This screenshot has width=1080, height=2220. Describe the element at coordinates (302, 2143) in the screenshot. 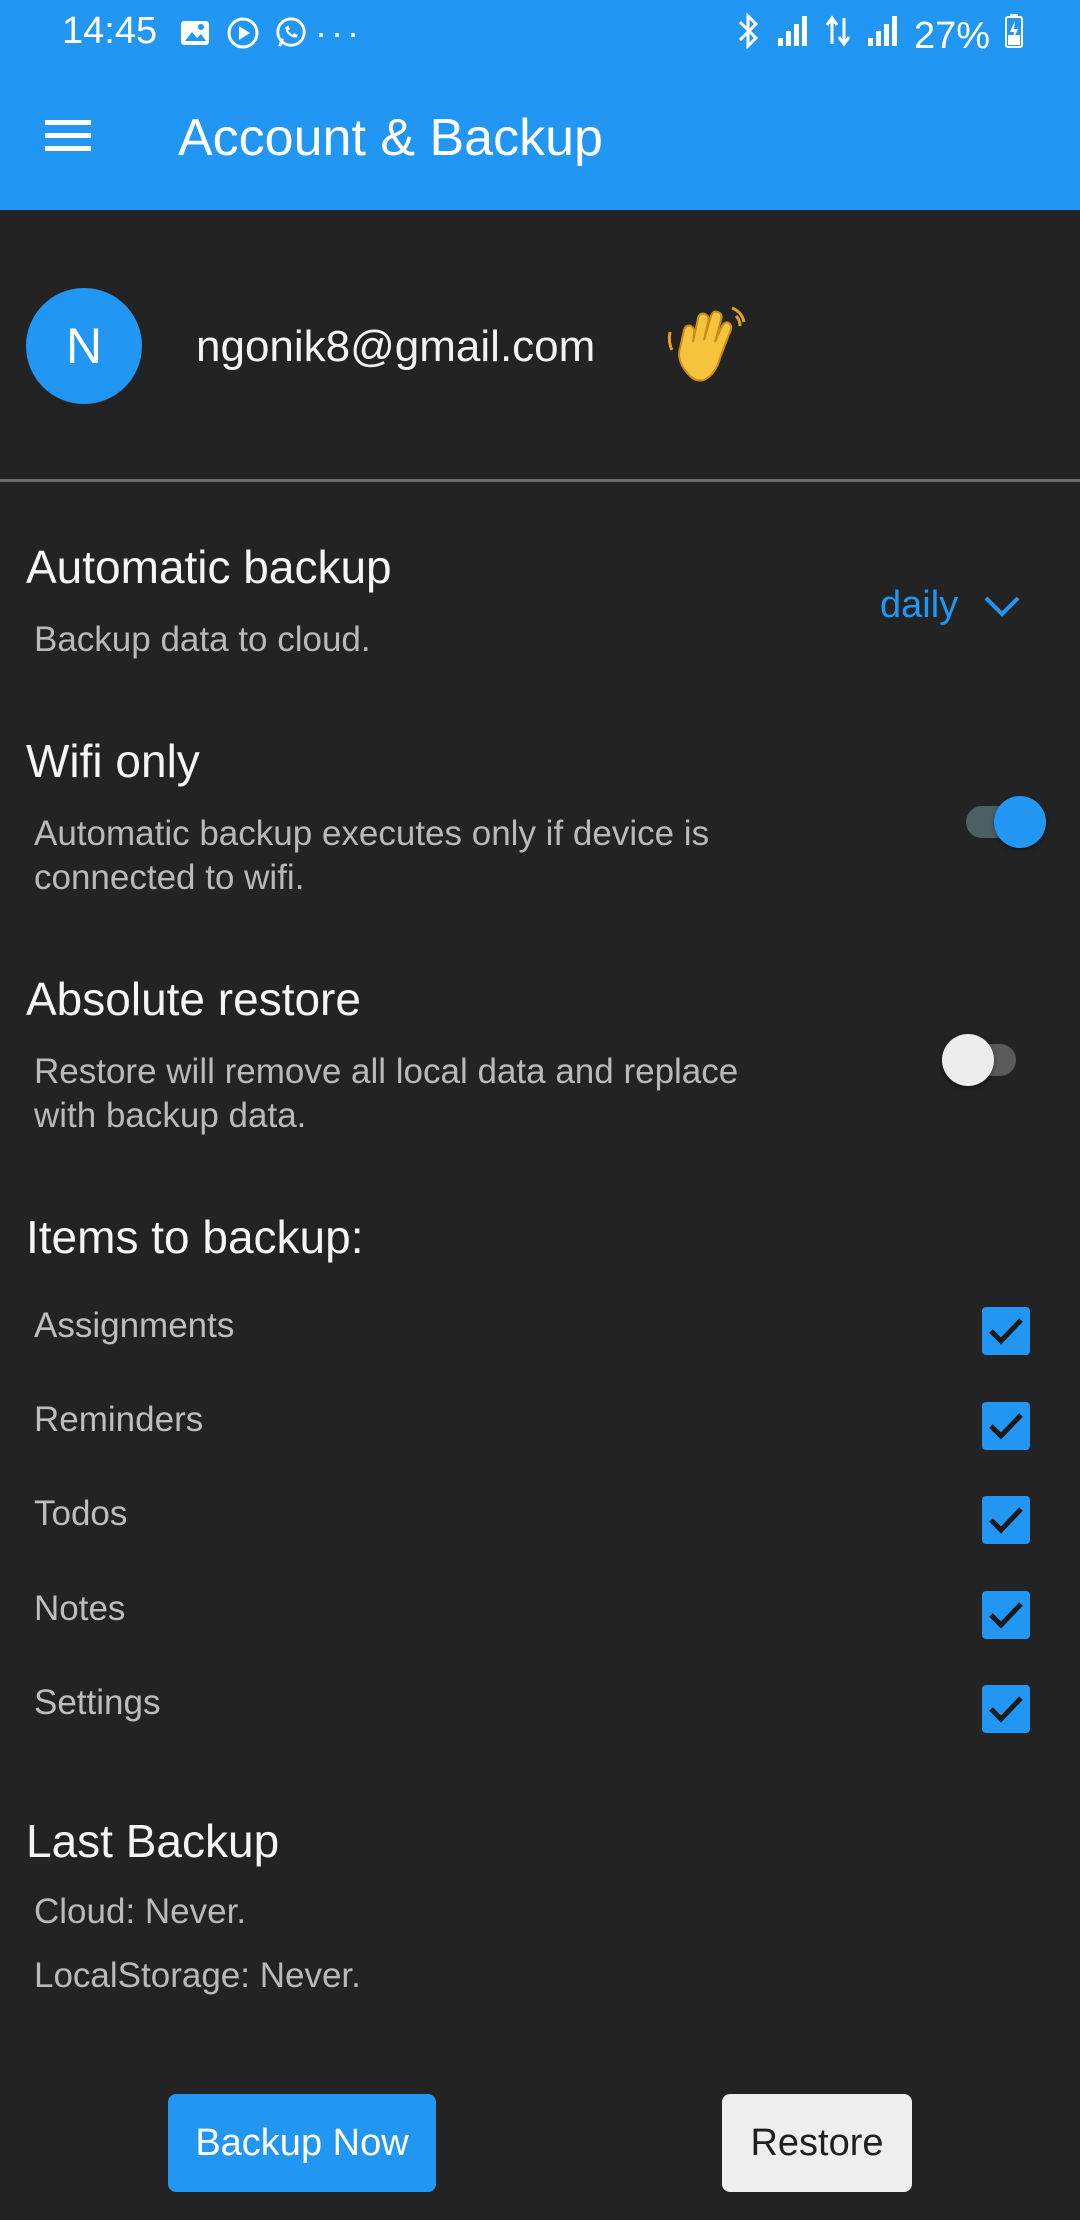

I see `backup-now-button: Backup Now` at that location.